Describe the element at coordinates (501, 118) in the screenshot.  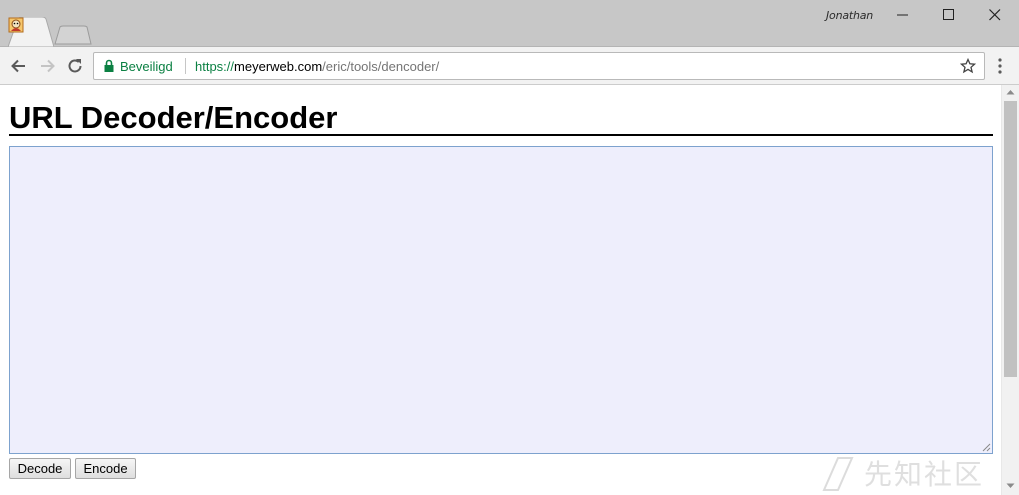
I see `page-title: URL Decoder/Encoder` at that location.